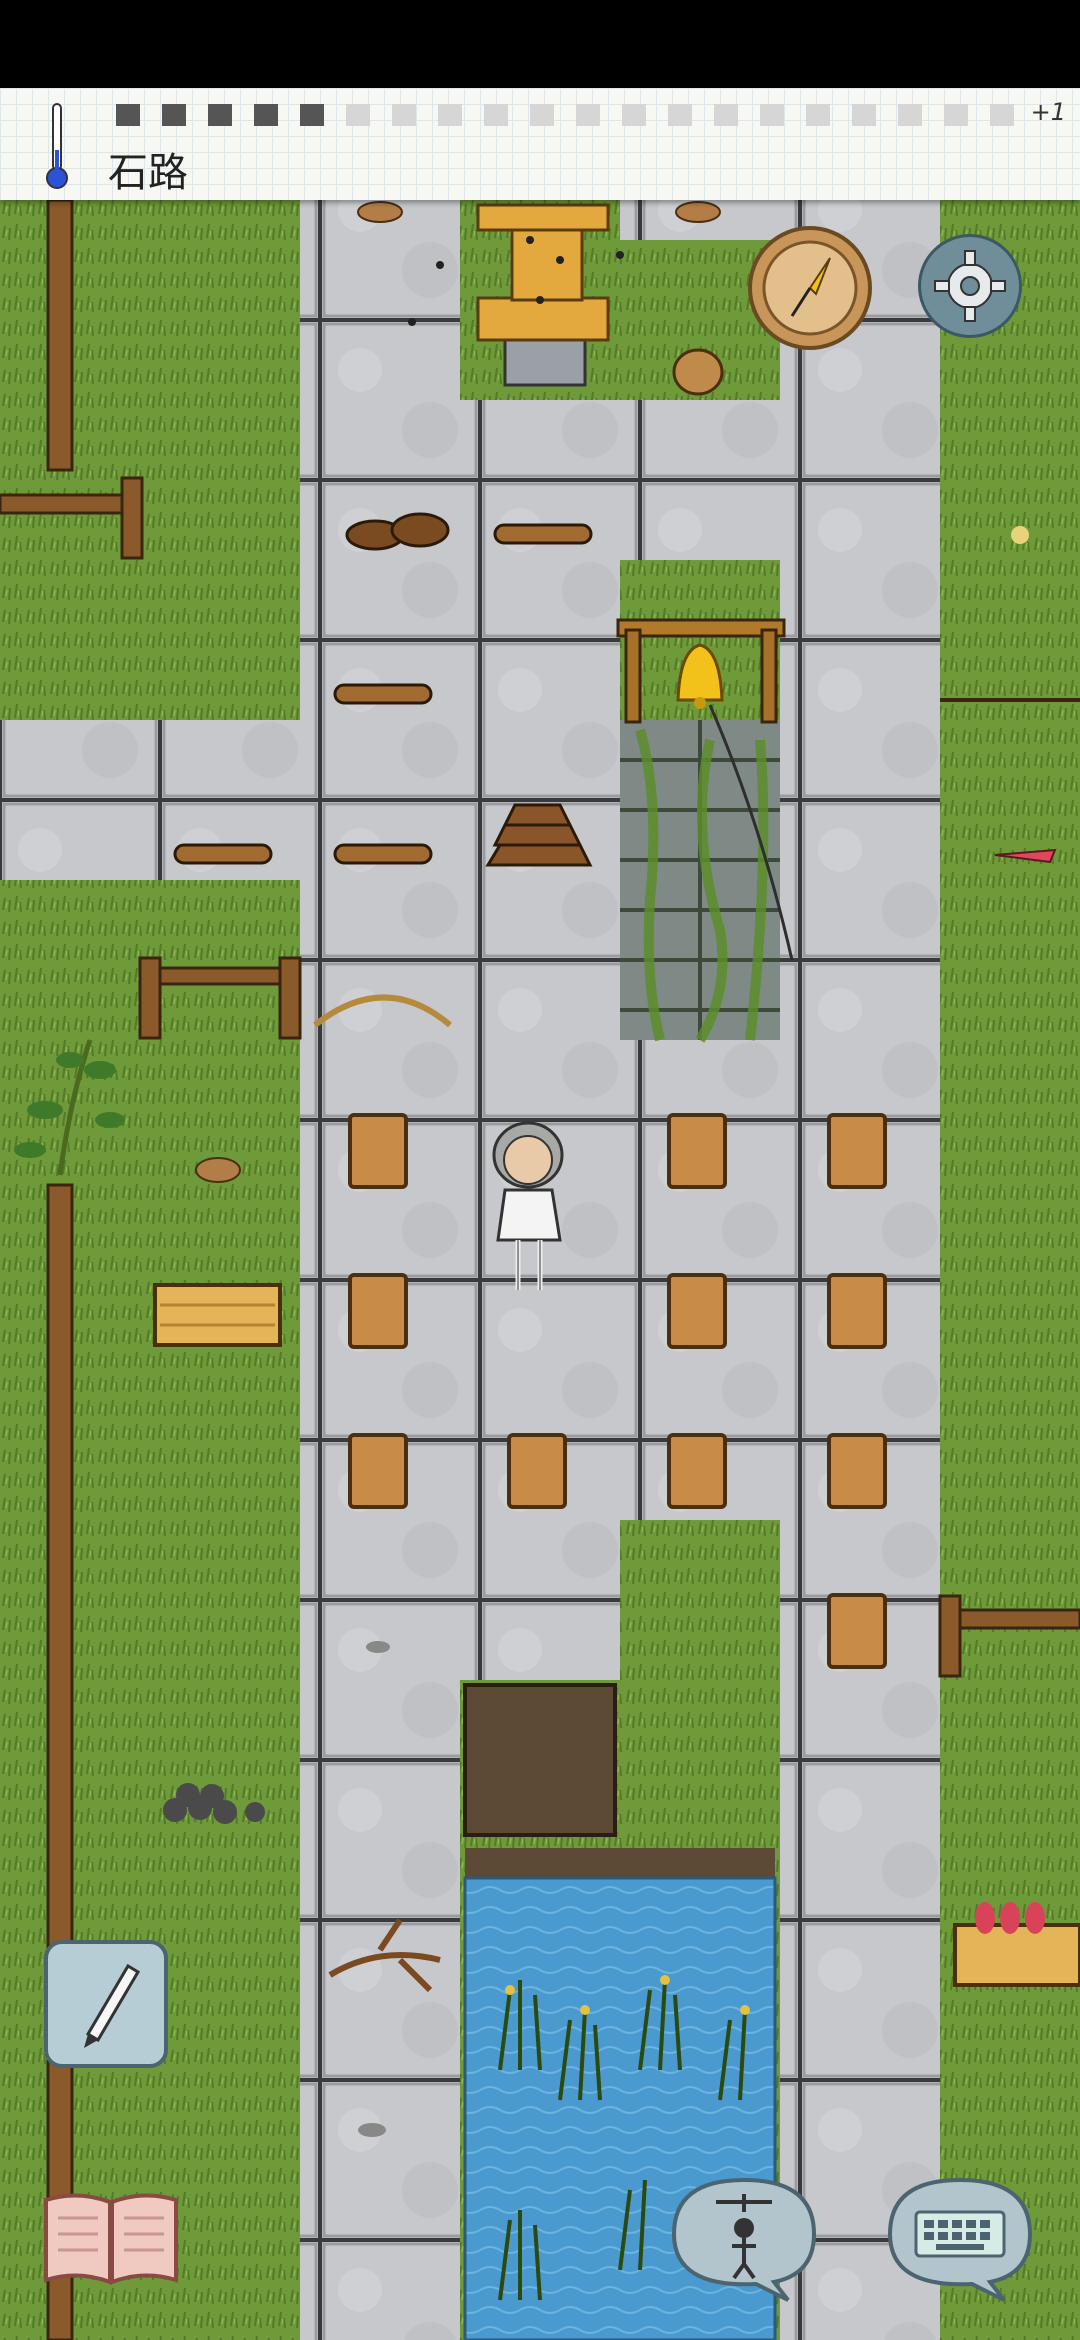  Describe the element at coordinates (217, 1315) in the screenshot. I see `wooden-crate` at that location.